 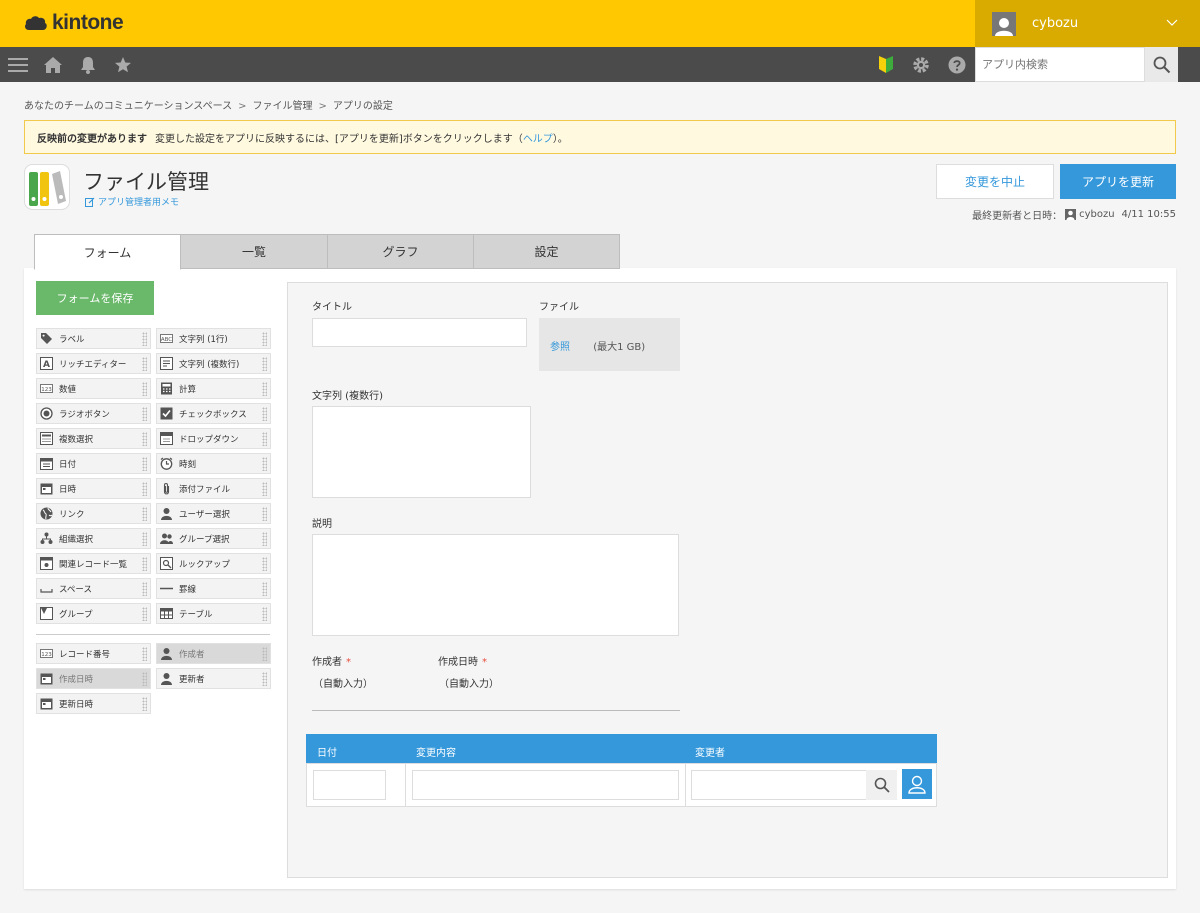 What do you see at coordinates (421, 452) in the screenshot?
I see `multiline-field` at bounding box center [421, 452].